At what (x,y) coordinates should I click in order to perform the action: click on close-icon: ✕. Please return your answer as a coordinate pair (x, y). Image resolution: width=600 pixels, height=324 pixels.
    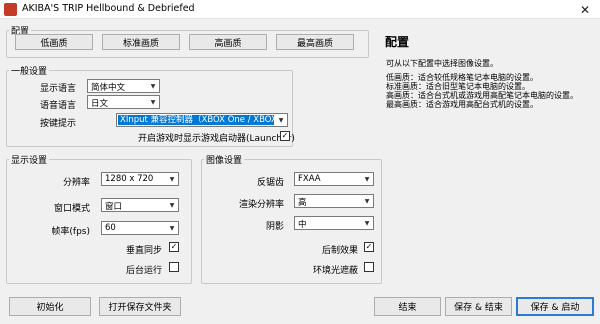
    Looking at the image, I should click on (585, 9).